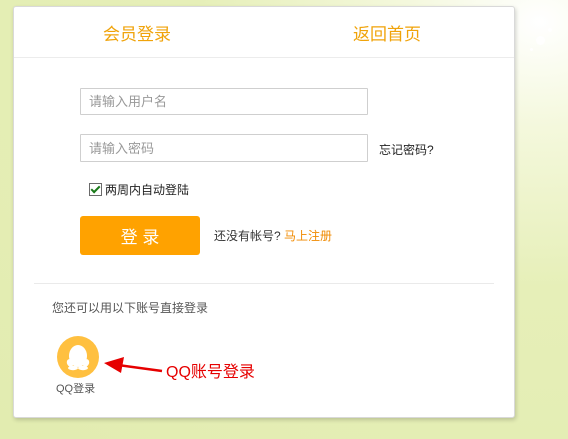  I want to click on register-prompt: 还没有帐号? 马上注册, so click(273, 235).